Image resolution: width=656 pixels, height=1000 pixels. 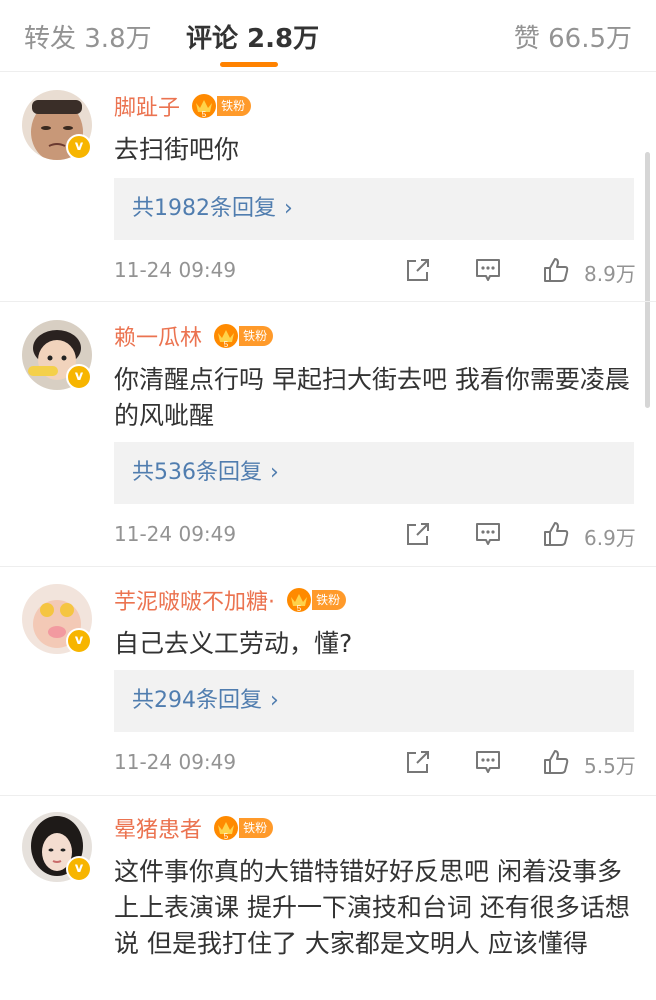 What do you see at coordinates (147, 108) in the screenshot?
I see `username: 脚趾子` at bounding box center [147, 108].